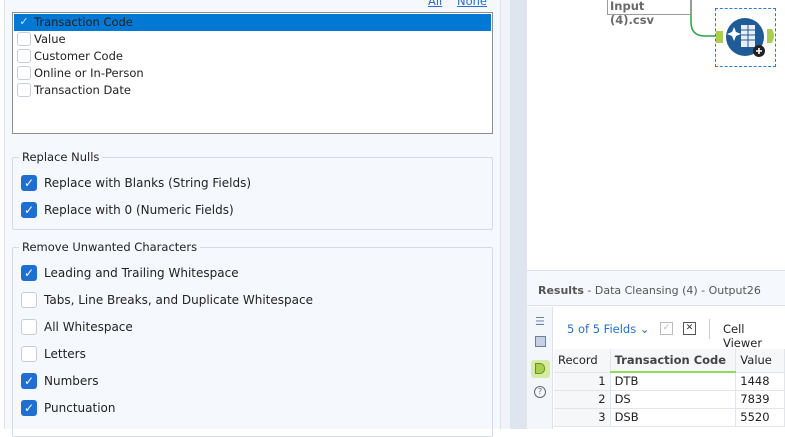 The image size is (785, 437). Describe the element at coordinates (518, 214) in the screenshot. I see `panel-scroll-gutter` at that location.